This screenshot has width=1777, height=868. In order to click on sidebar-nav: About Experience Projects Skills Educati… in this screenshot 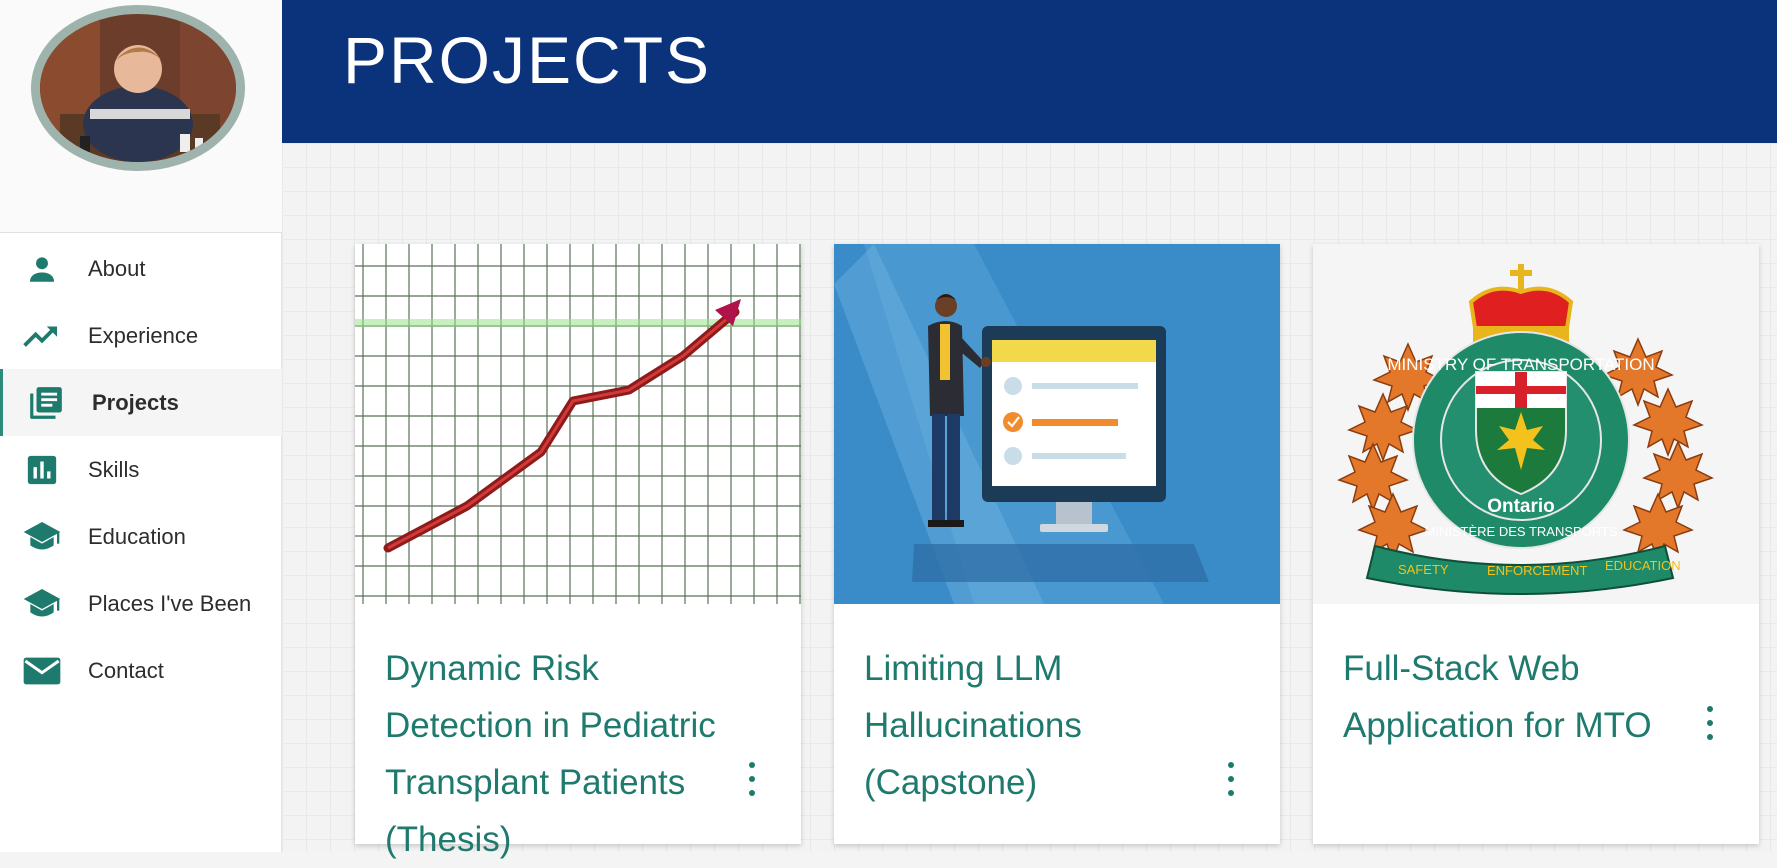, I will do `click(141, 469)`.